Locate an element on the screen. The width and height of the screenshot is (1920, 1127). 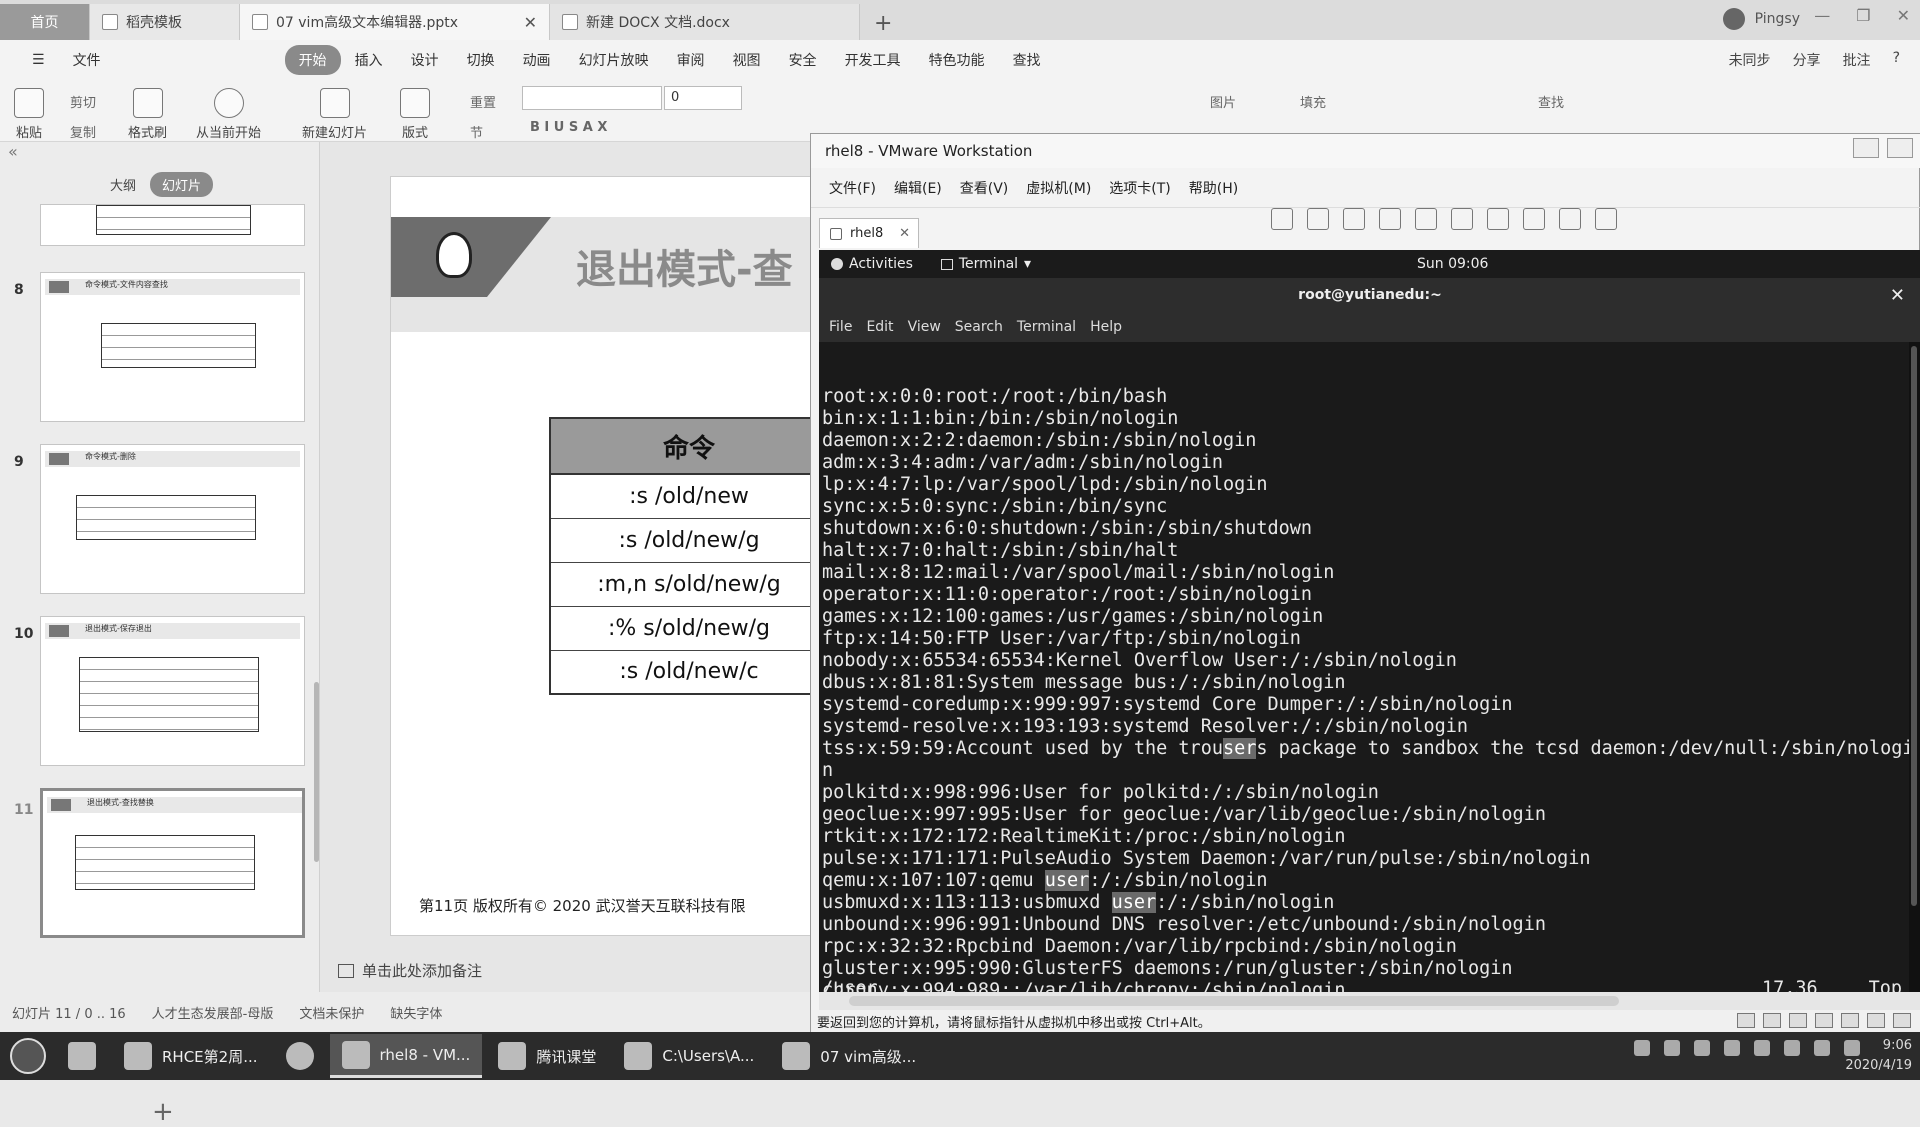
menu-security: 安全 is located at coordinates (803, 60).